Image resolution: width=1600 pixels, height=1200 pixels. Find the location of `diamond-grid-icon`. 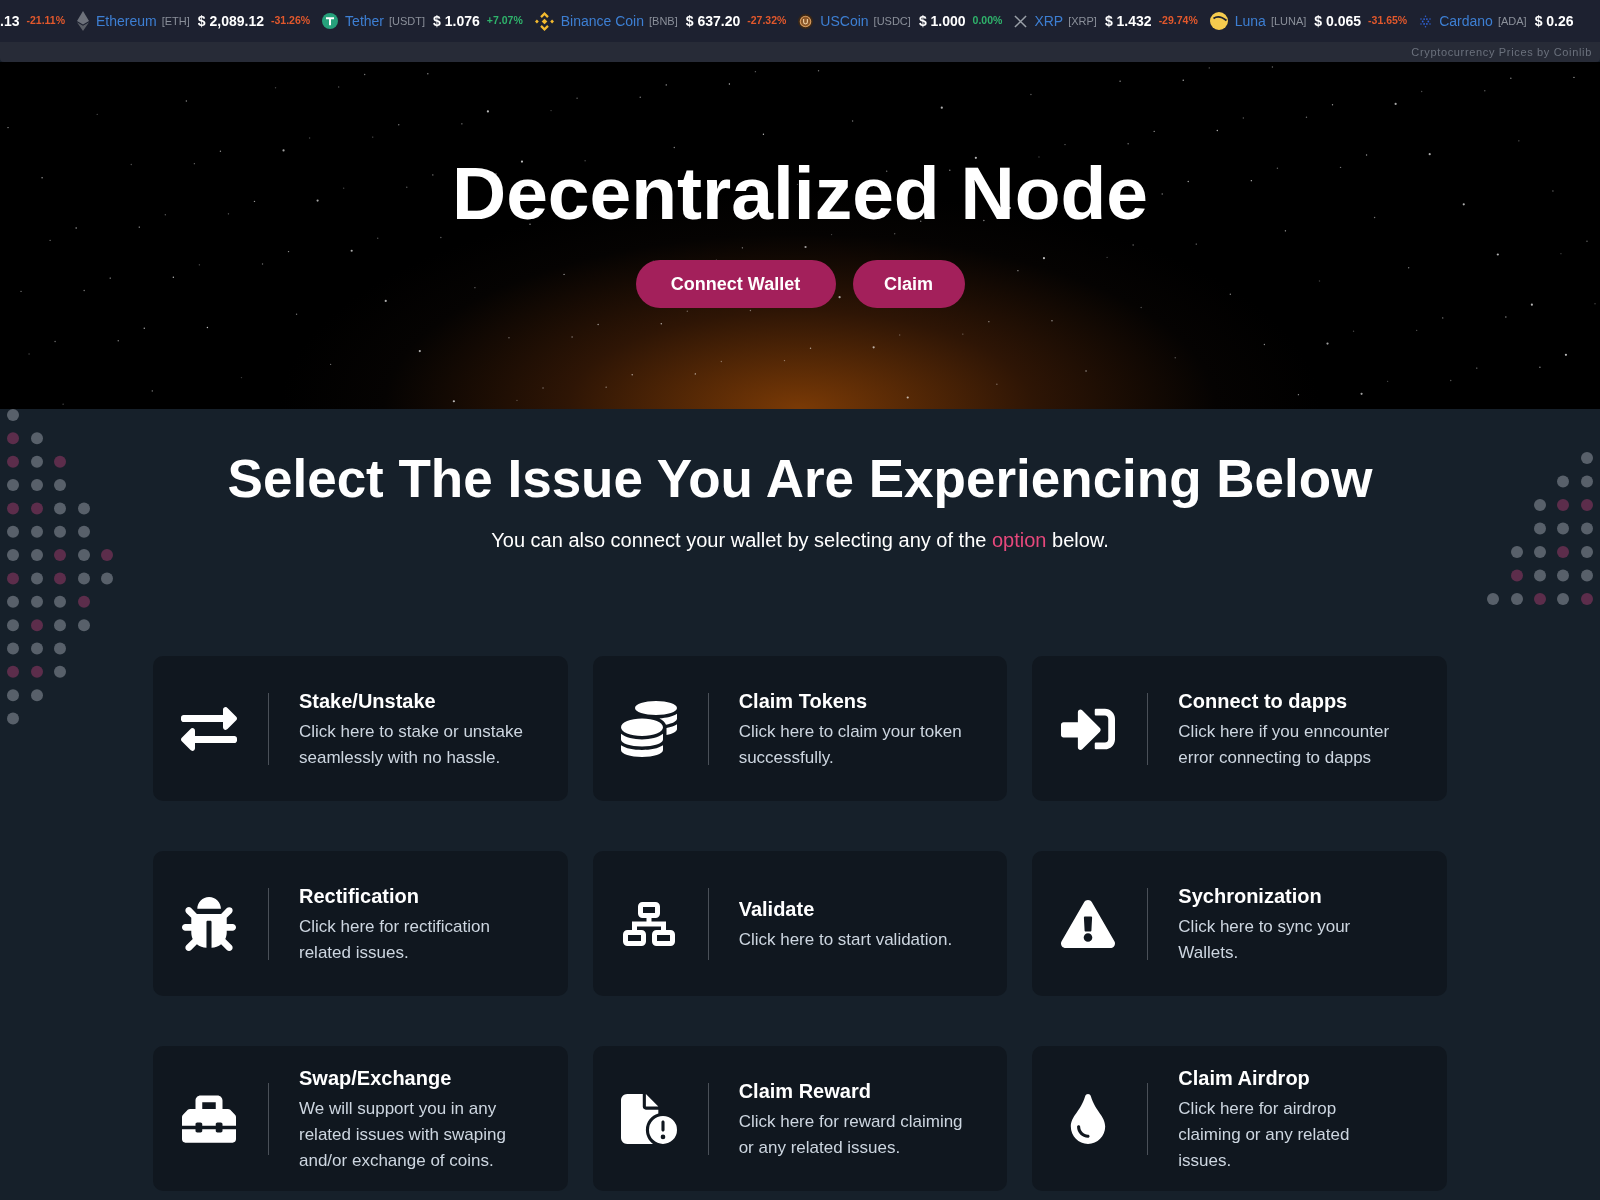

diamond-grid-icon is located at coordinates (544, 21).